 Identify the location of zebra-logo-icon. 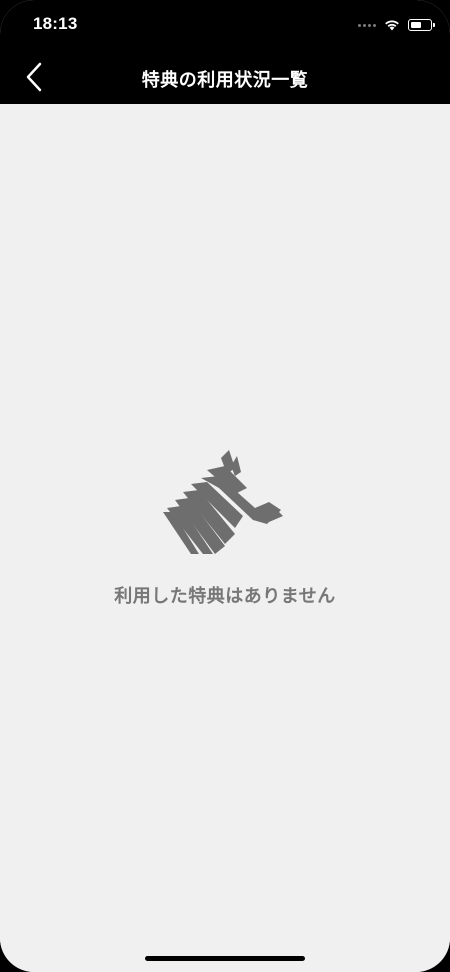
(223, 502).